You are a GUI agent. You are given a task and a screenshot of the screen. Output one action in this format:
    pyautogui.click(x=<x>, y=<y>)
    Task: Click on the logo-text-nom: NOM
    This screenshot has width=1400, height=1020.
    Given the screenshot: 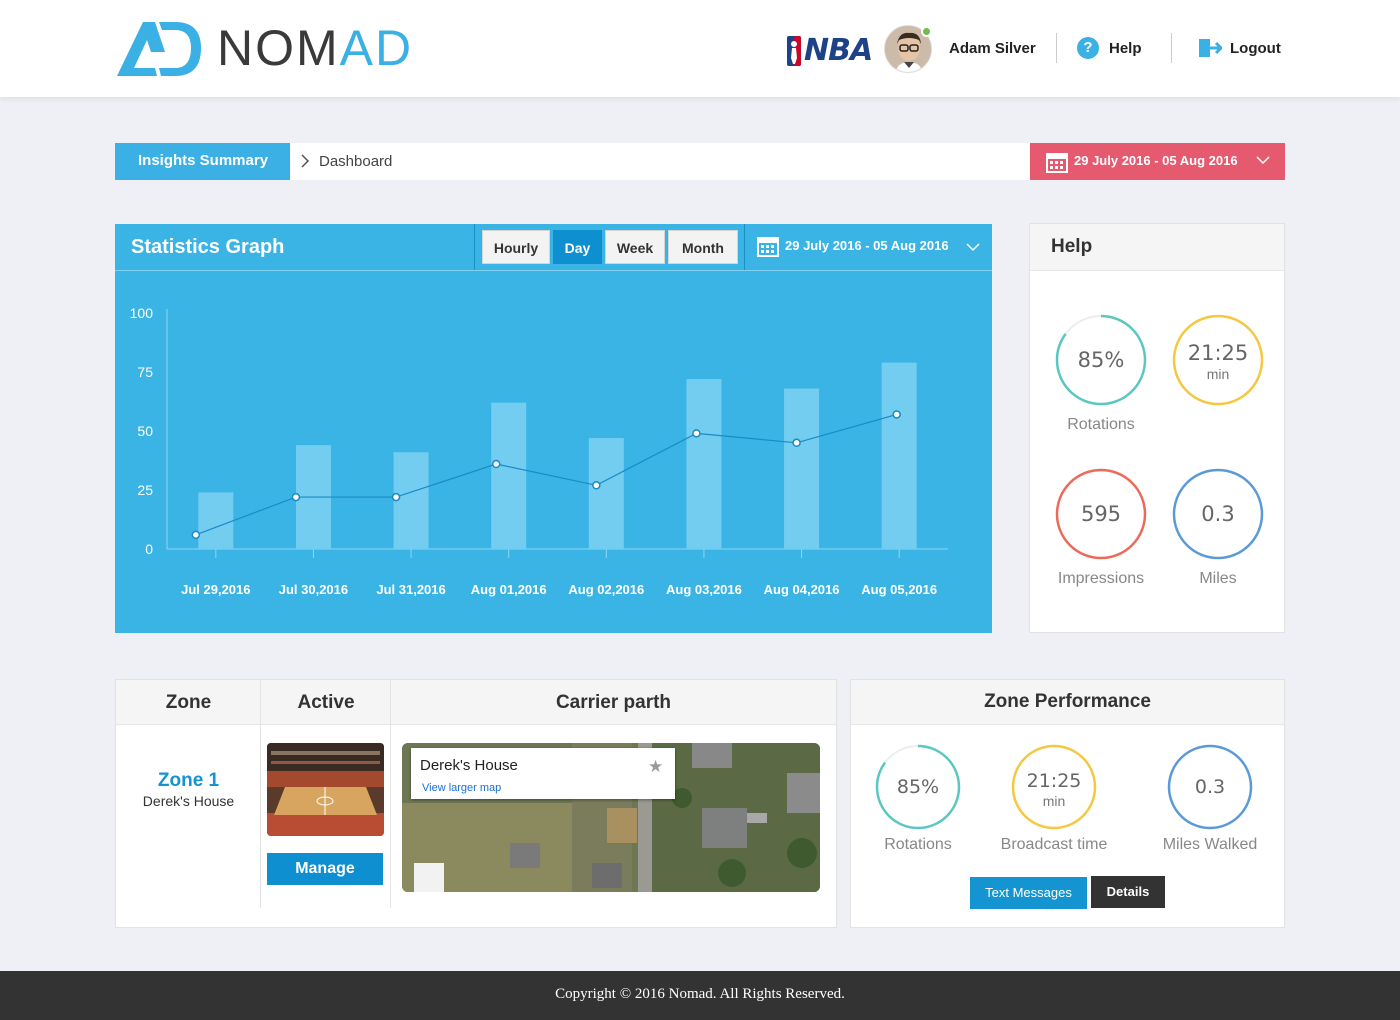 What is the action you would take?
    pyautogui.click(x=278, y=48)
    